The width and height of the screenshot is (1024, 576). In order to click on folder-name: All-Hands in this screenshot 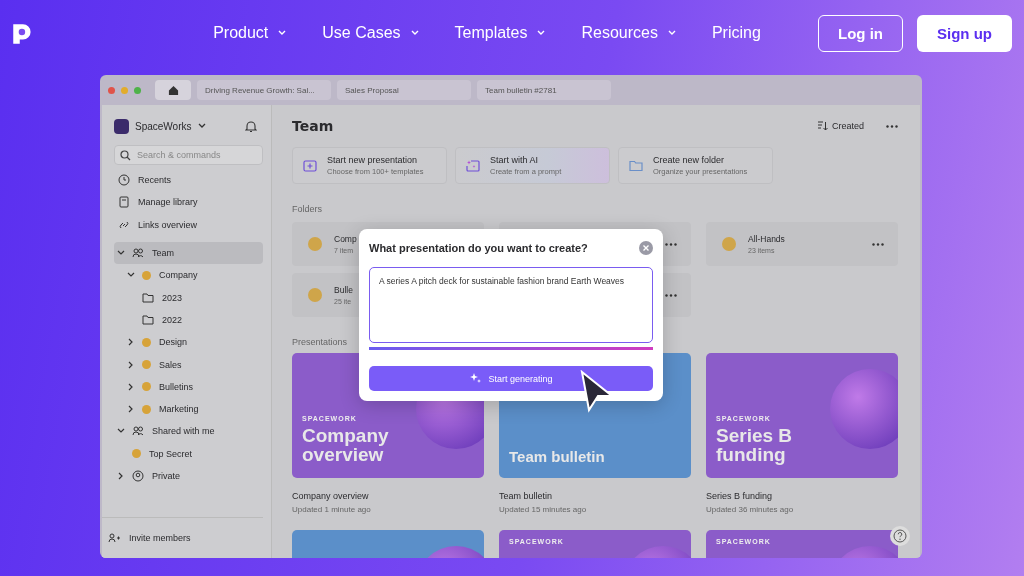, I will do `click(766, 239)`.